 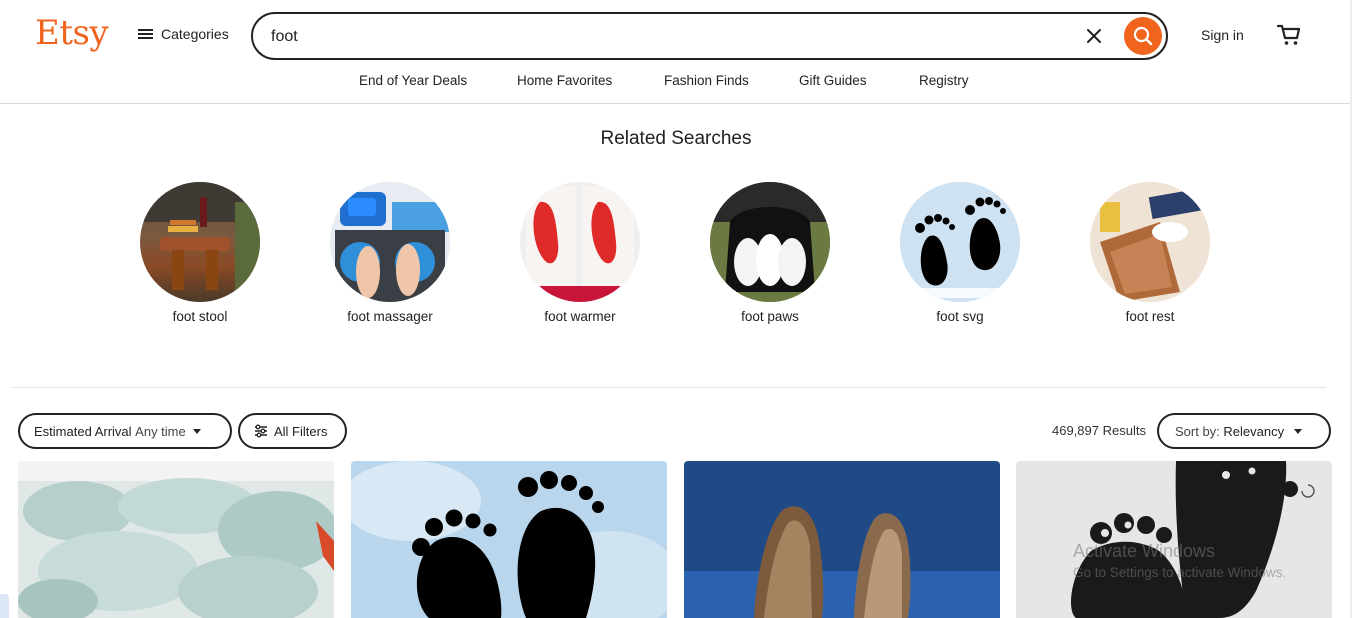 I want to click on related-item-label: foot massager, so click(x=390, y=316).